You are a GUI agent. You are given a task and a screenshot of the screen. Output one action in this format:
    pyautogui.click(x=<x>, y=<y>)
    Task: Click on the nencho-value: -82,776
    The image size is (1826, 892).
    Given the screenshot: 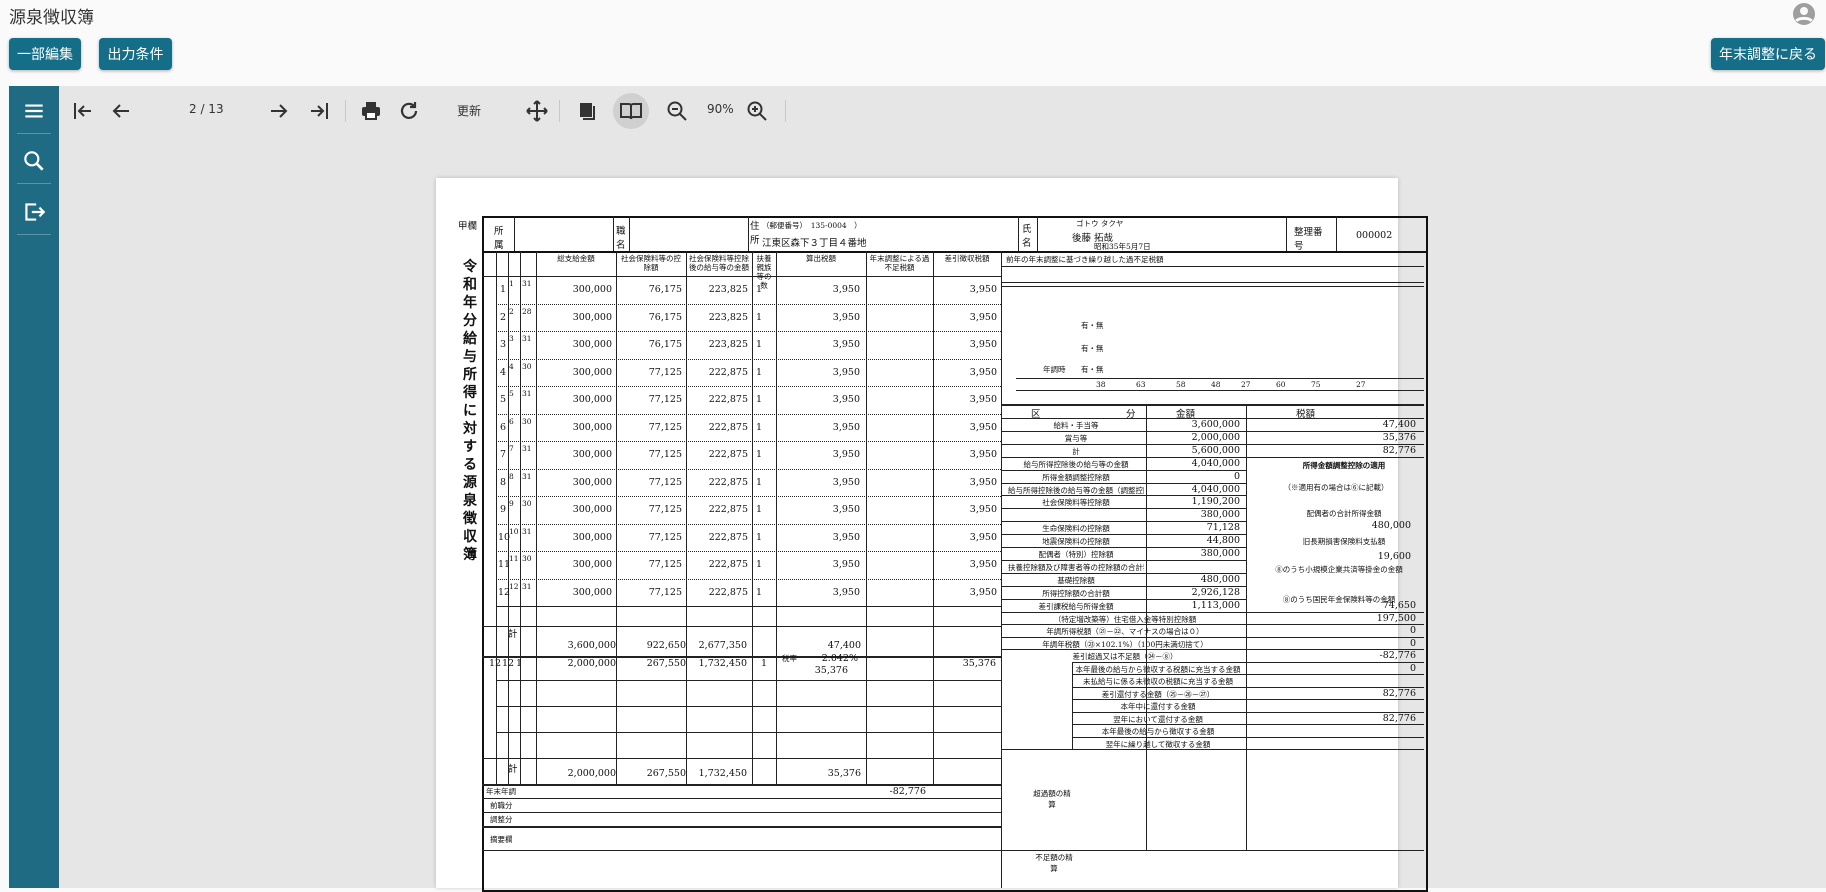 What is the action you would take?
    pyautogui.click(x=907, y=791)
    